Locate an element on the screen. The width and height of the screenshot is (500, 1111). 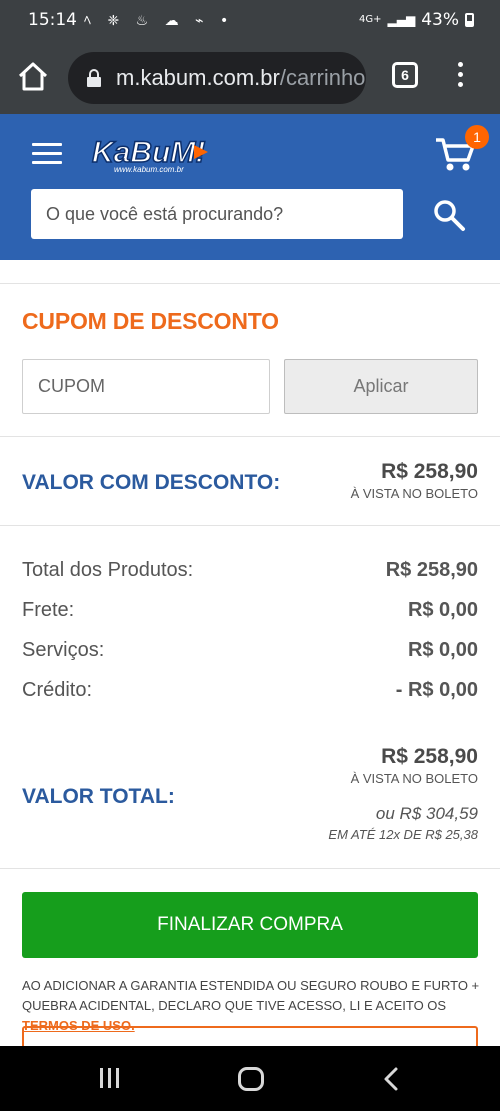
total-note: À VISTA NO BOLETO is located at coordinates (414, 778).